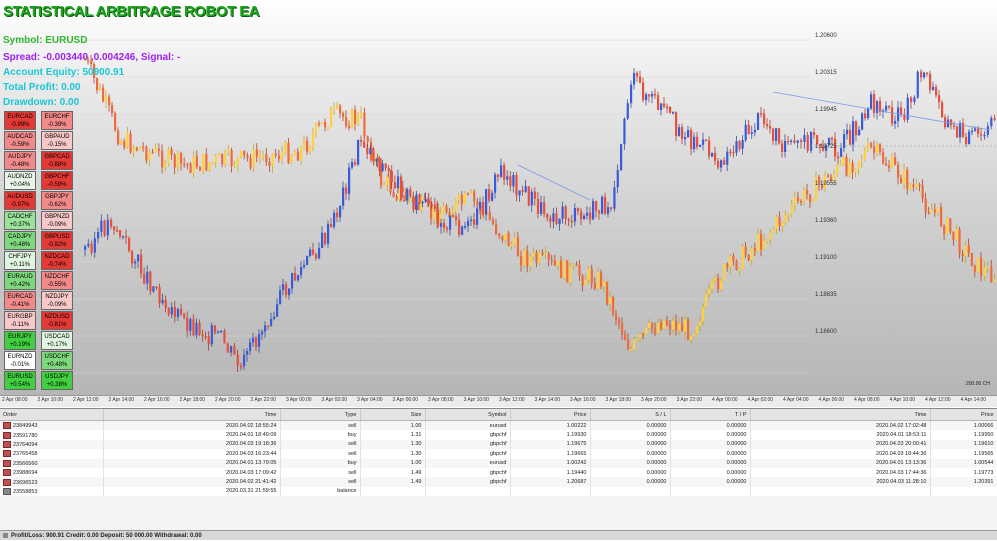 This screenshot has height=541, width=997. Describe the element at coordinates (826, 147) in the screenshot. I see `price-label: 1.19725` at that location.